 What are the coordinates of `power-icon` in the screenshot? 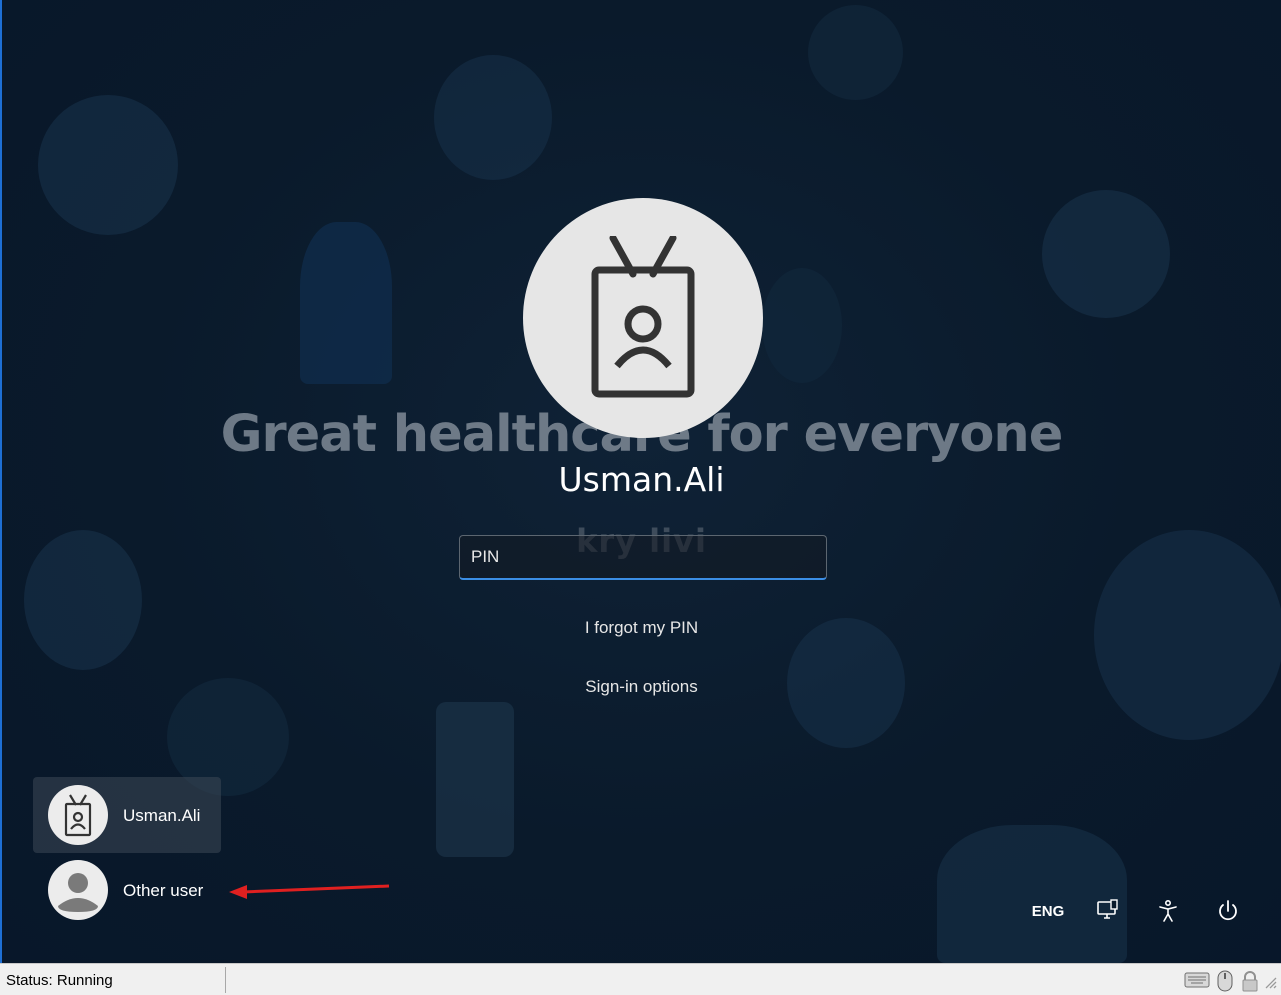 It's located at (1228, 910).